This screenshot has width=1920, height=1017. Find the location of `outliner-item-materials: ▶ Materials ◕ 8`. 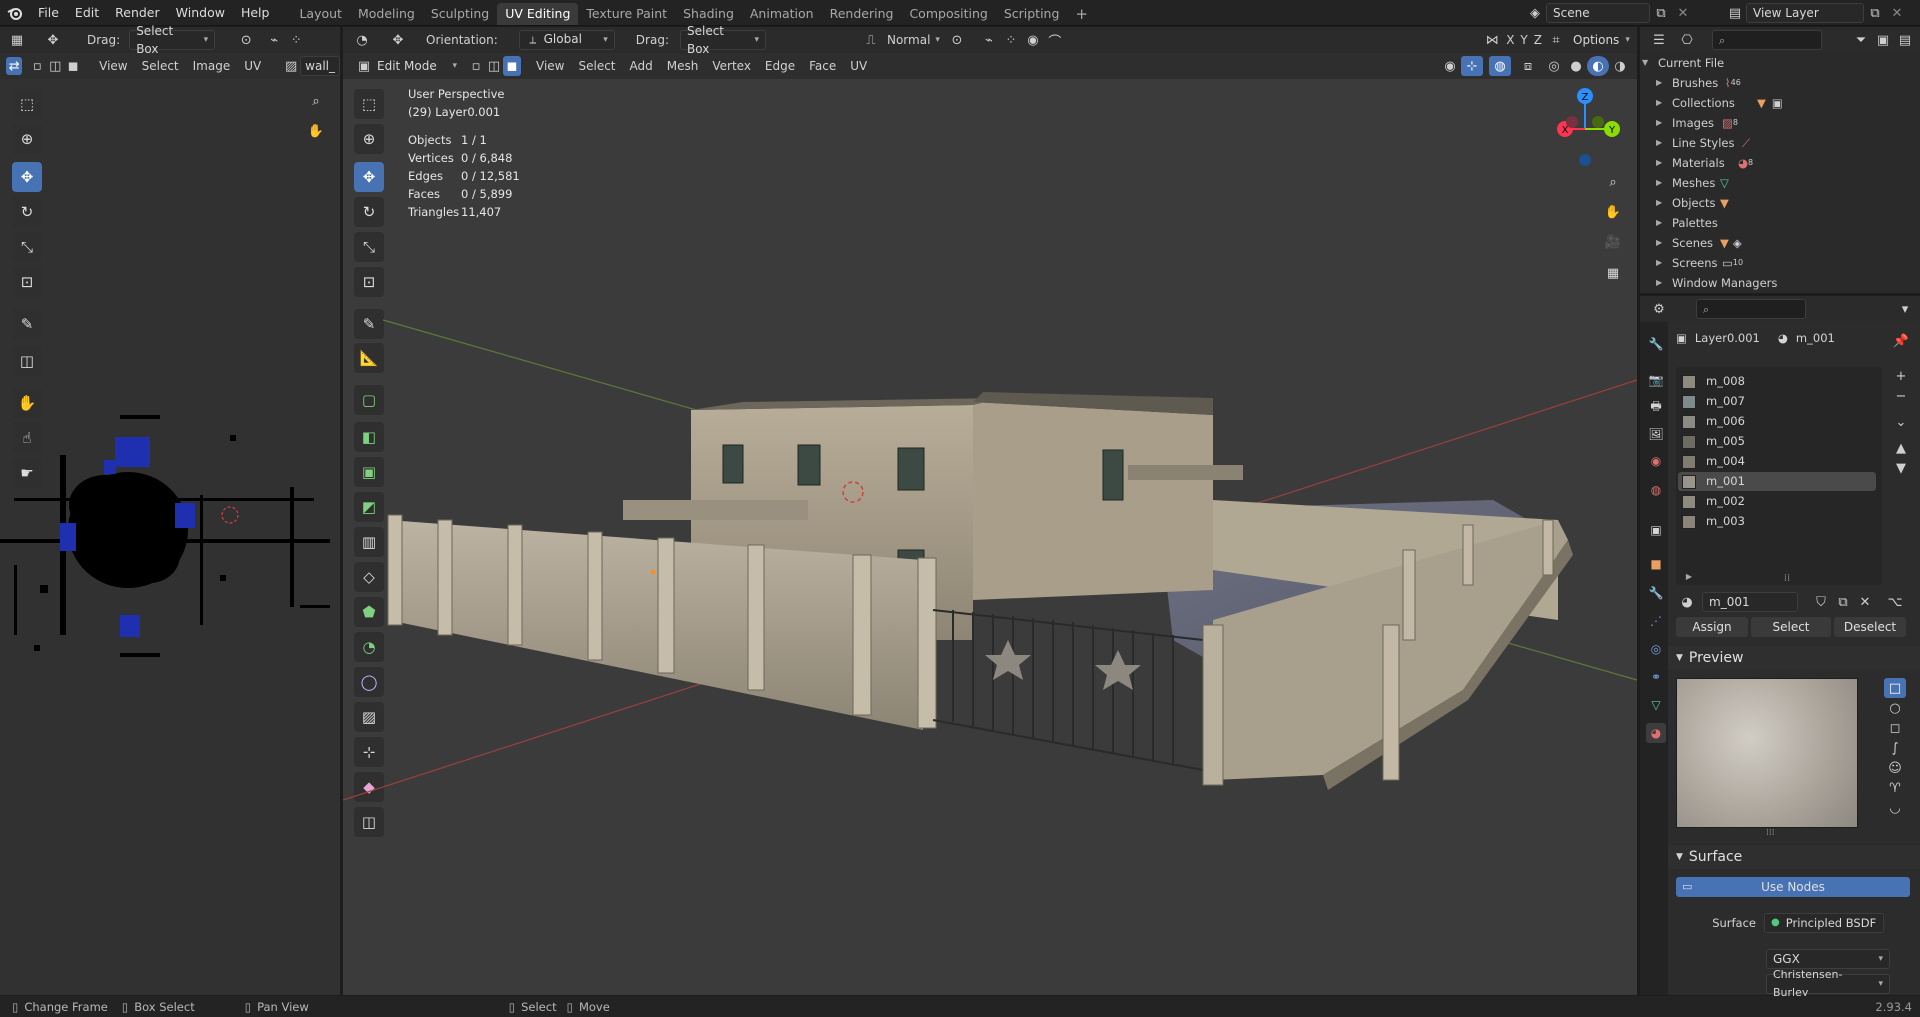

outliner-item-materials: ▶ Materials ◕ 8 is located at coordinates (1704, 163).